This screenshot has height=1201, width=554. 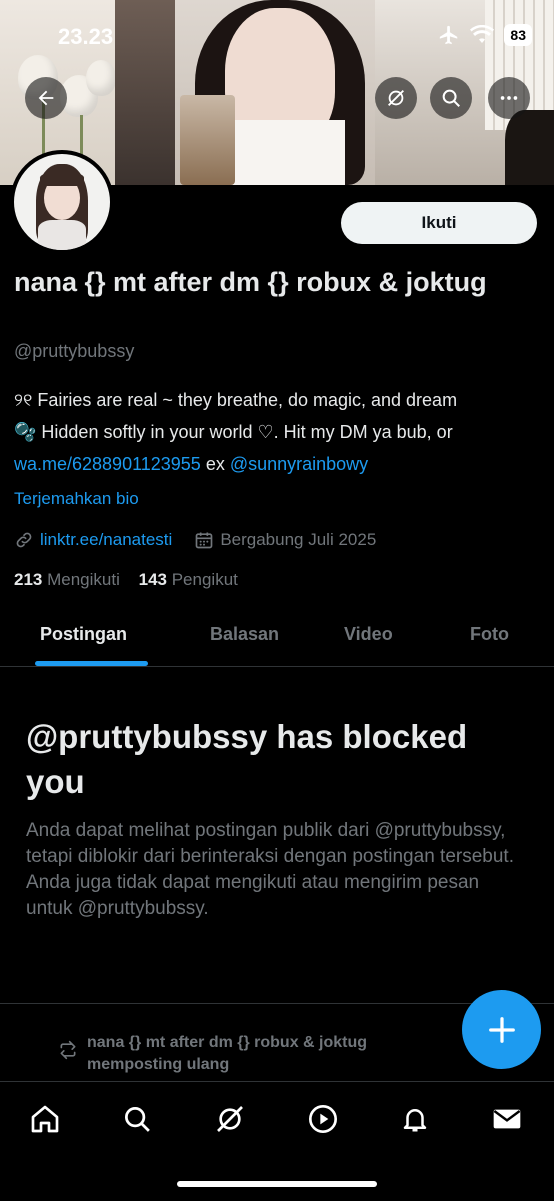 I want to click on bio-mention: @sunnyrainbowy, so click(x=299, y=464).